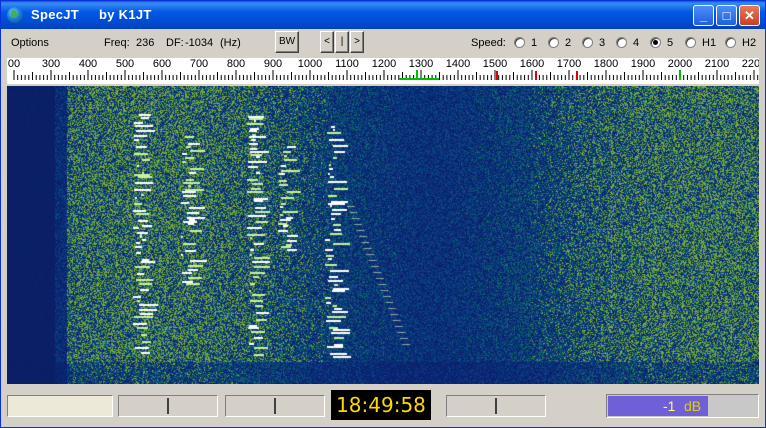  I want to click on close-button: ✕, so click(749, 15).